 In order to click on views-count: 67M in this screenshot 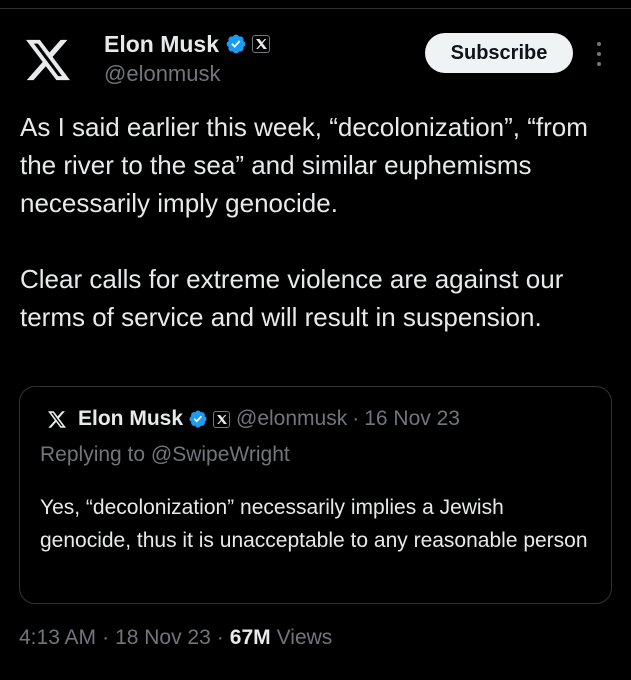, I will do `click(250, 638)`.